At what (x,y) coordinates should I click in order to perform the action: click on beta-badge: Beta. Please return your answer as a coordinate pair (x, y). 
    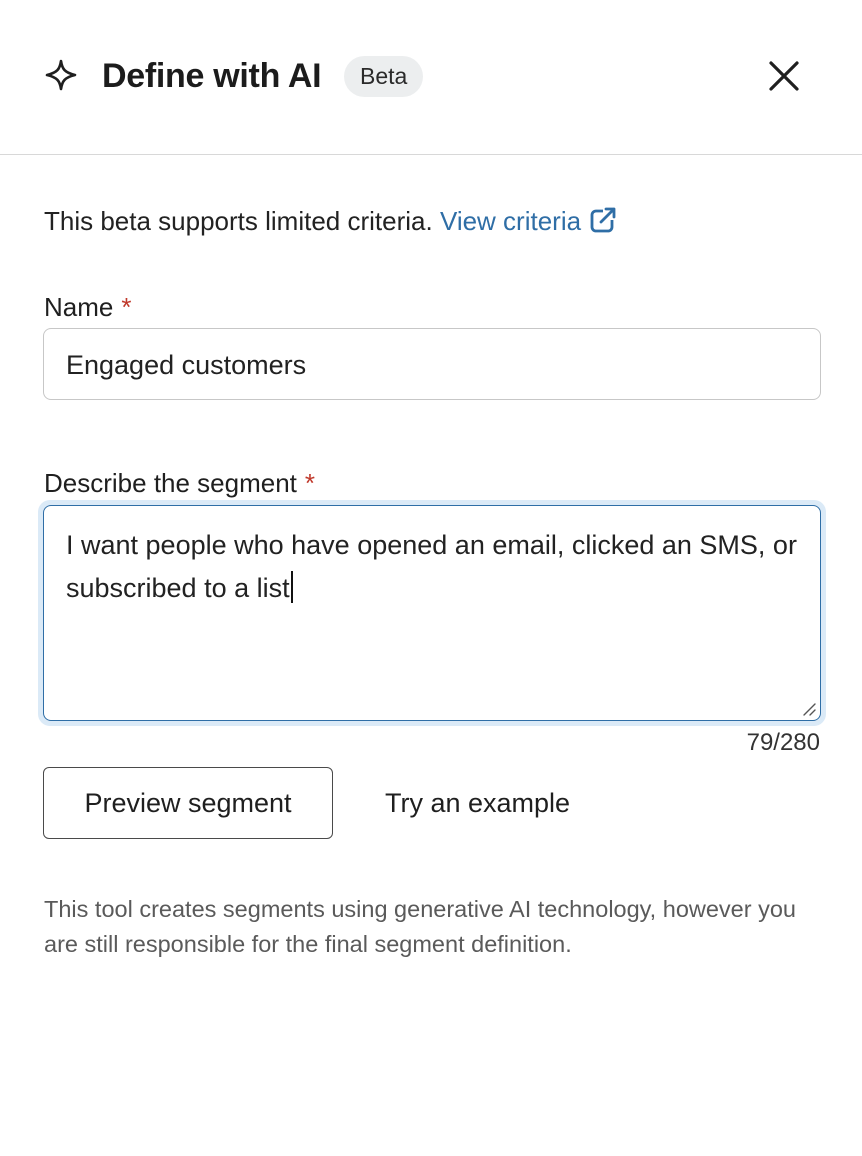
    Looking at the image, I should click on (384, 76).